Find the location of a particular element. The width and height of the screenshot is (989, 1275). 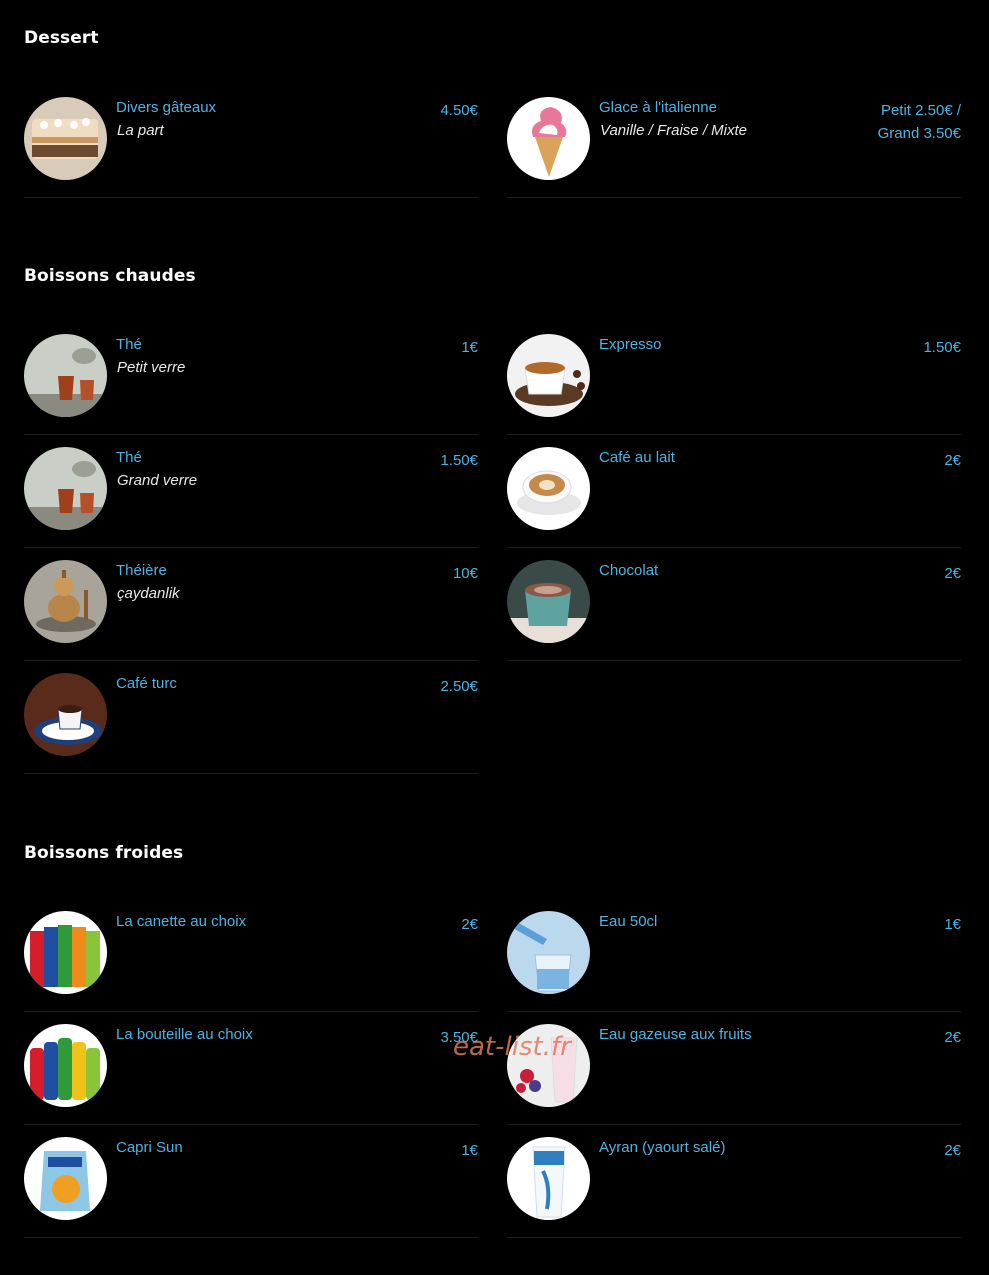

menu-item-cafe-turc: Café turc 2.50€ is located at coordinates (251, 717).